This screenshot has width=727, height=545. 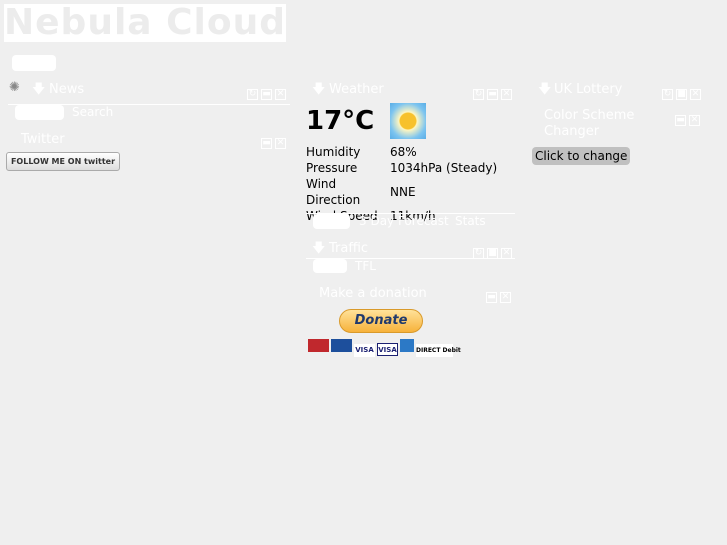 What do you see at coordinates (588, 89) in the screenshot?
I see `lottery-title: UK Lottery` at bounding box center [588, 89].